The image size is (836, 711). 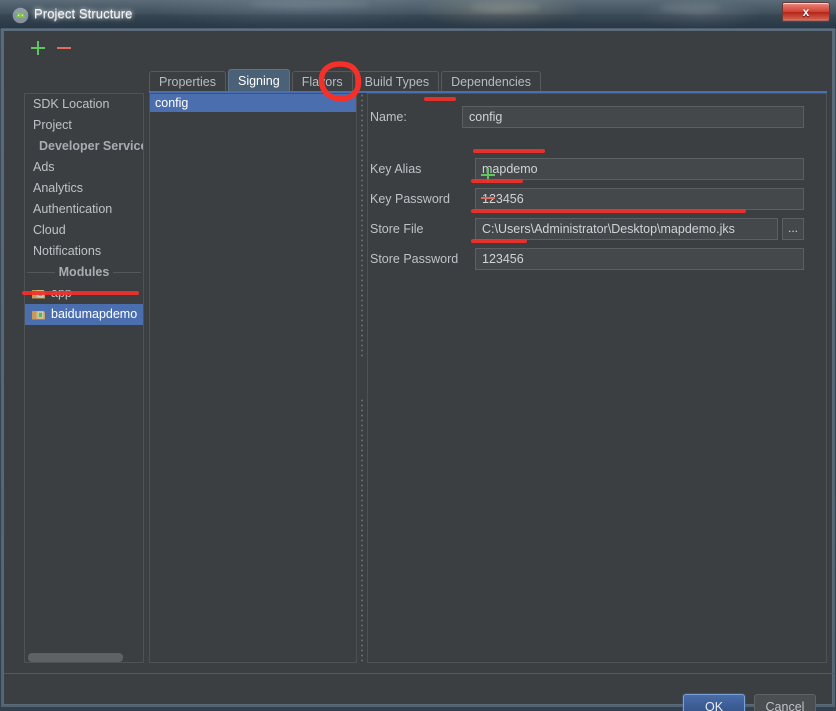 I want to click on sidebar-item-ads: Ads, so click(x=84, y=167).